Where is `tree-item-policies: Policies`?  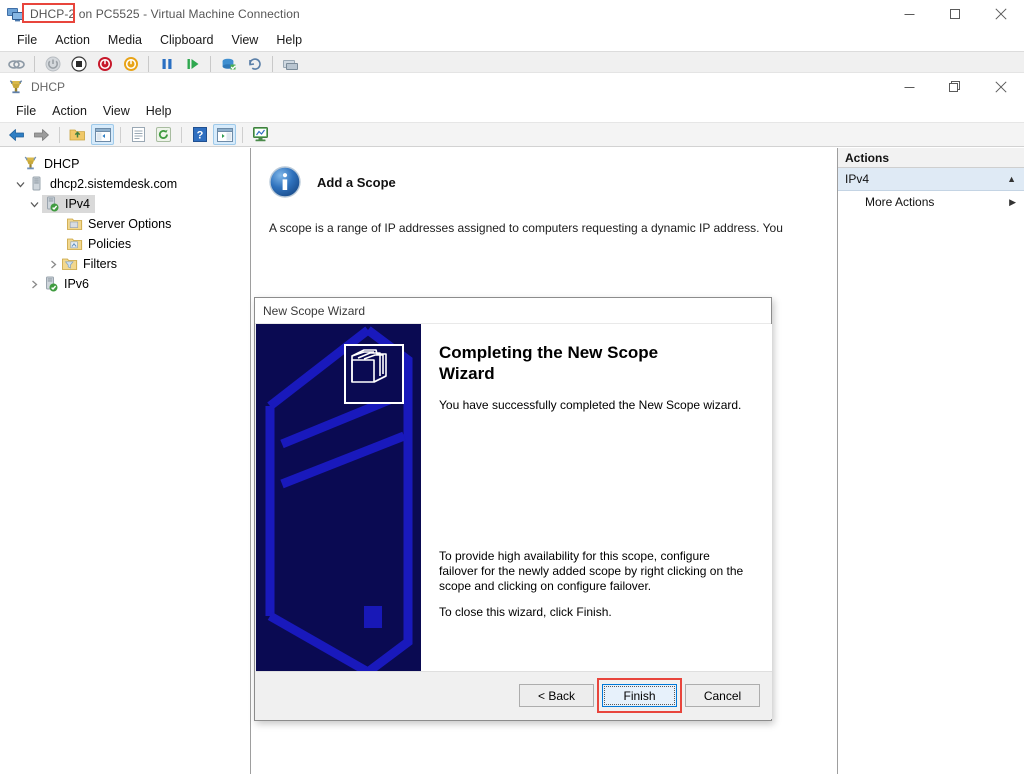
tree-item-policies: Policies is located at coordinates (125, 244).